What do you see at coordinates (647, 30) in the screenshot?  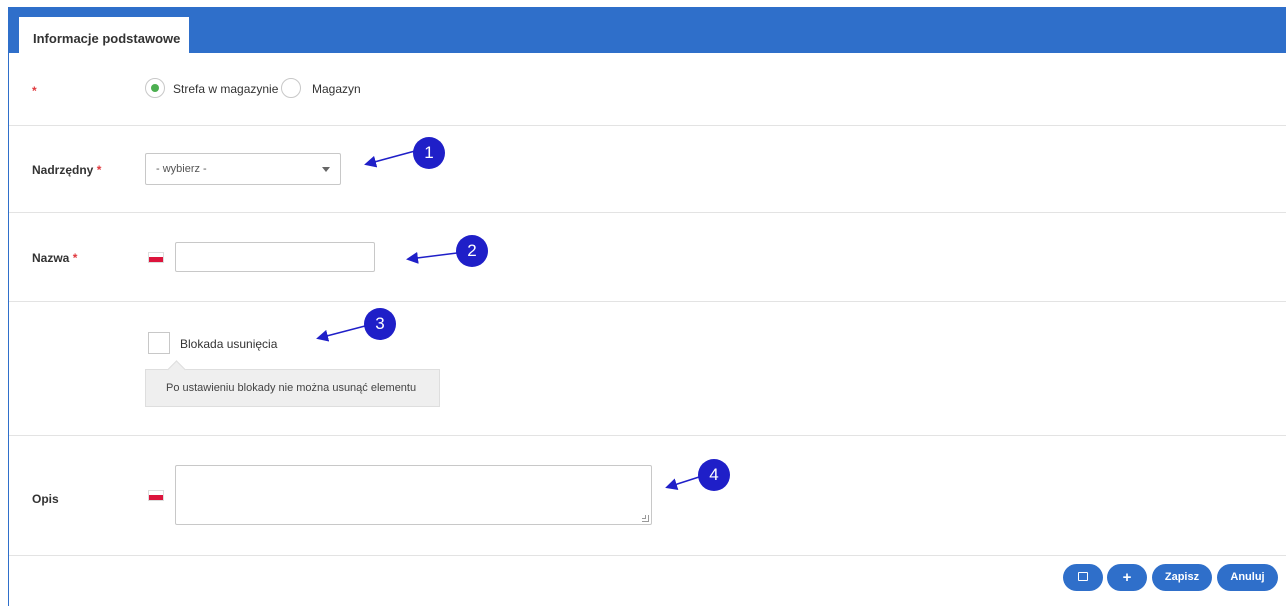 I see `tab-bar: Informacje podstawowe` at bounding box center [647, 30].